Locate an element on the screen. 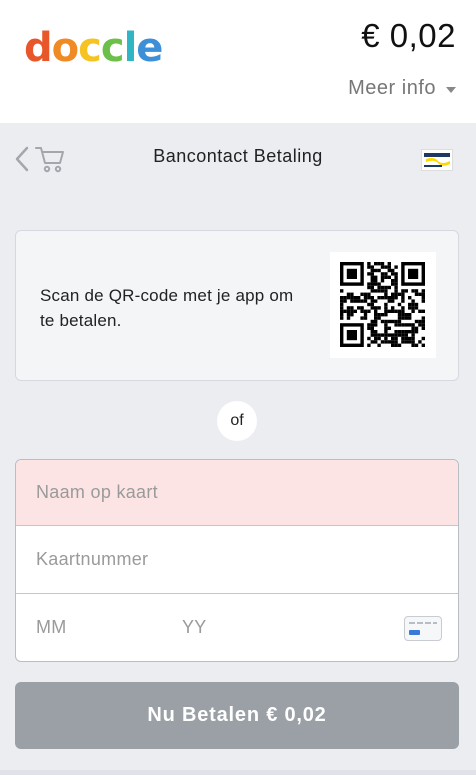  logo-letter: o is located at coordinates (65, 48).